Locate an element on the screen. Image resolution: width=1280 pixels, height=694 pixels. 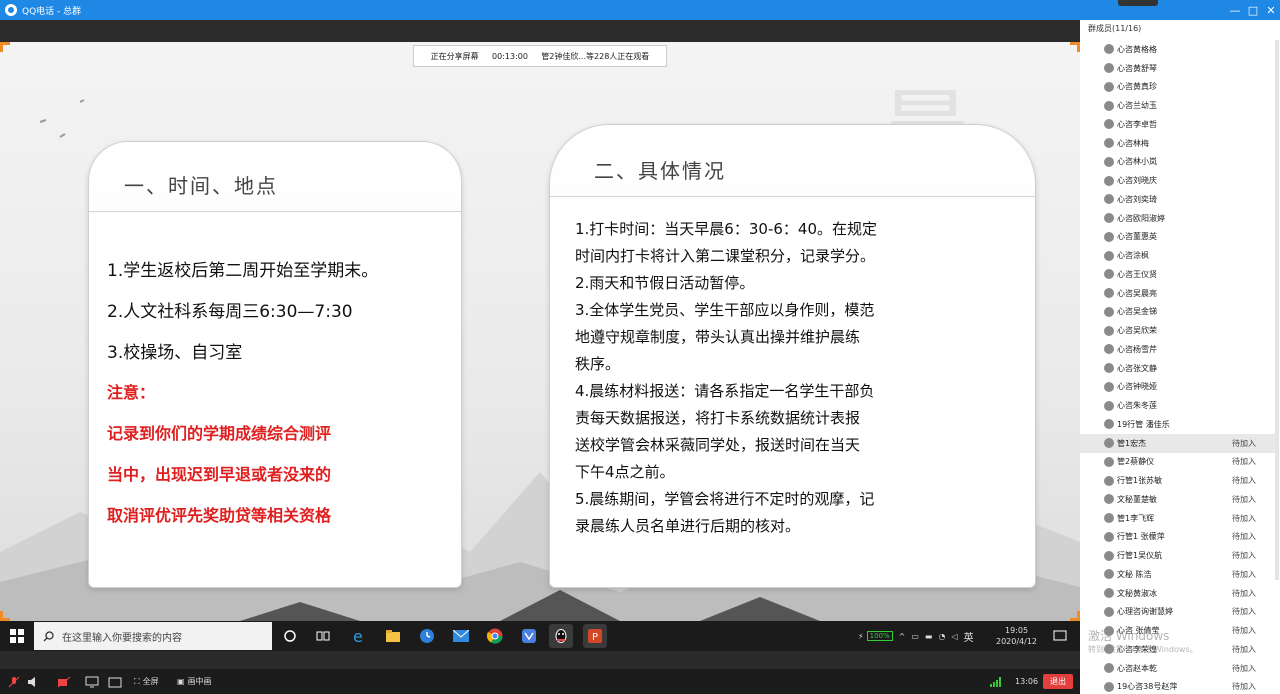
member-row: 行管1吴仪航 待加入 is located at coordinates (1178, 555).